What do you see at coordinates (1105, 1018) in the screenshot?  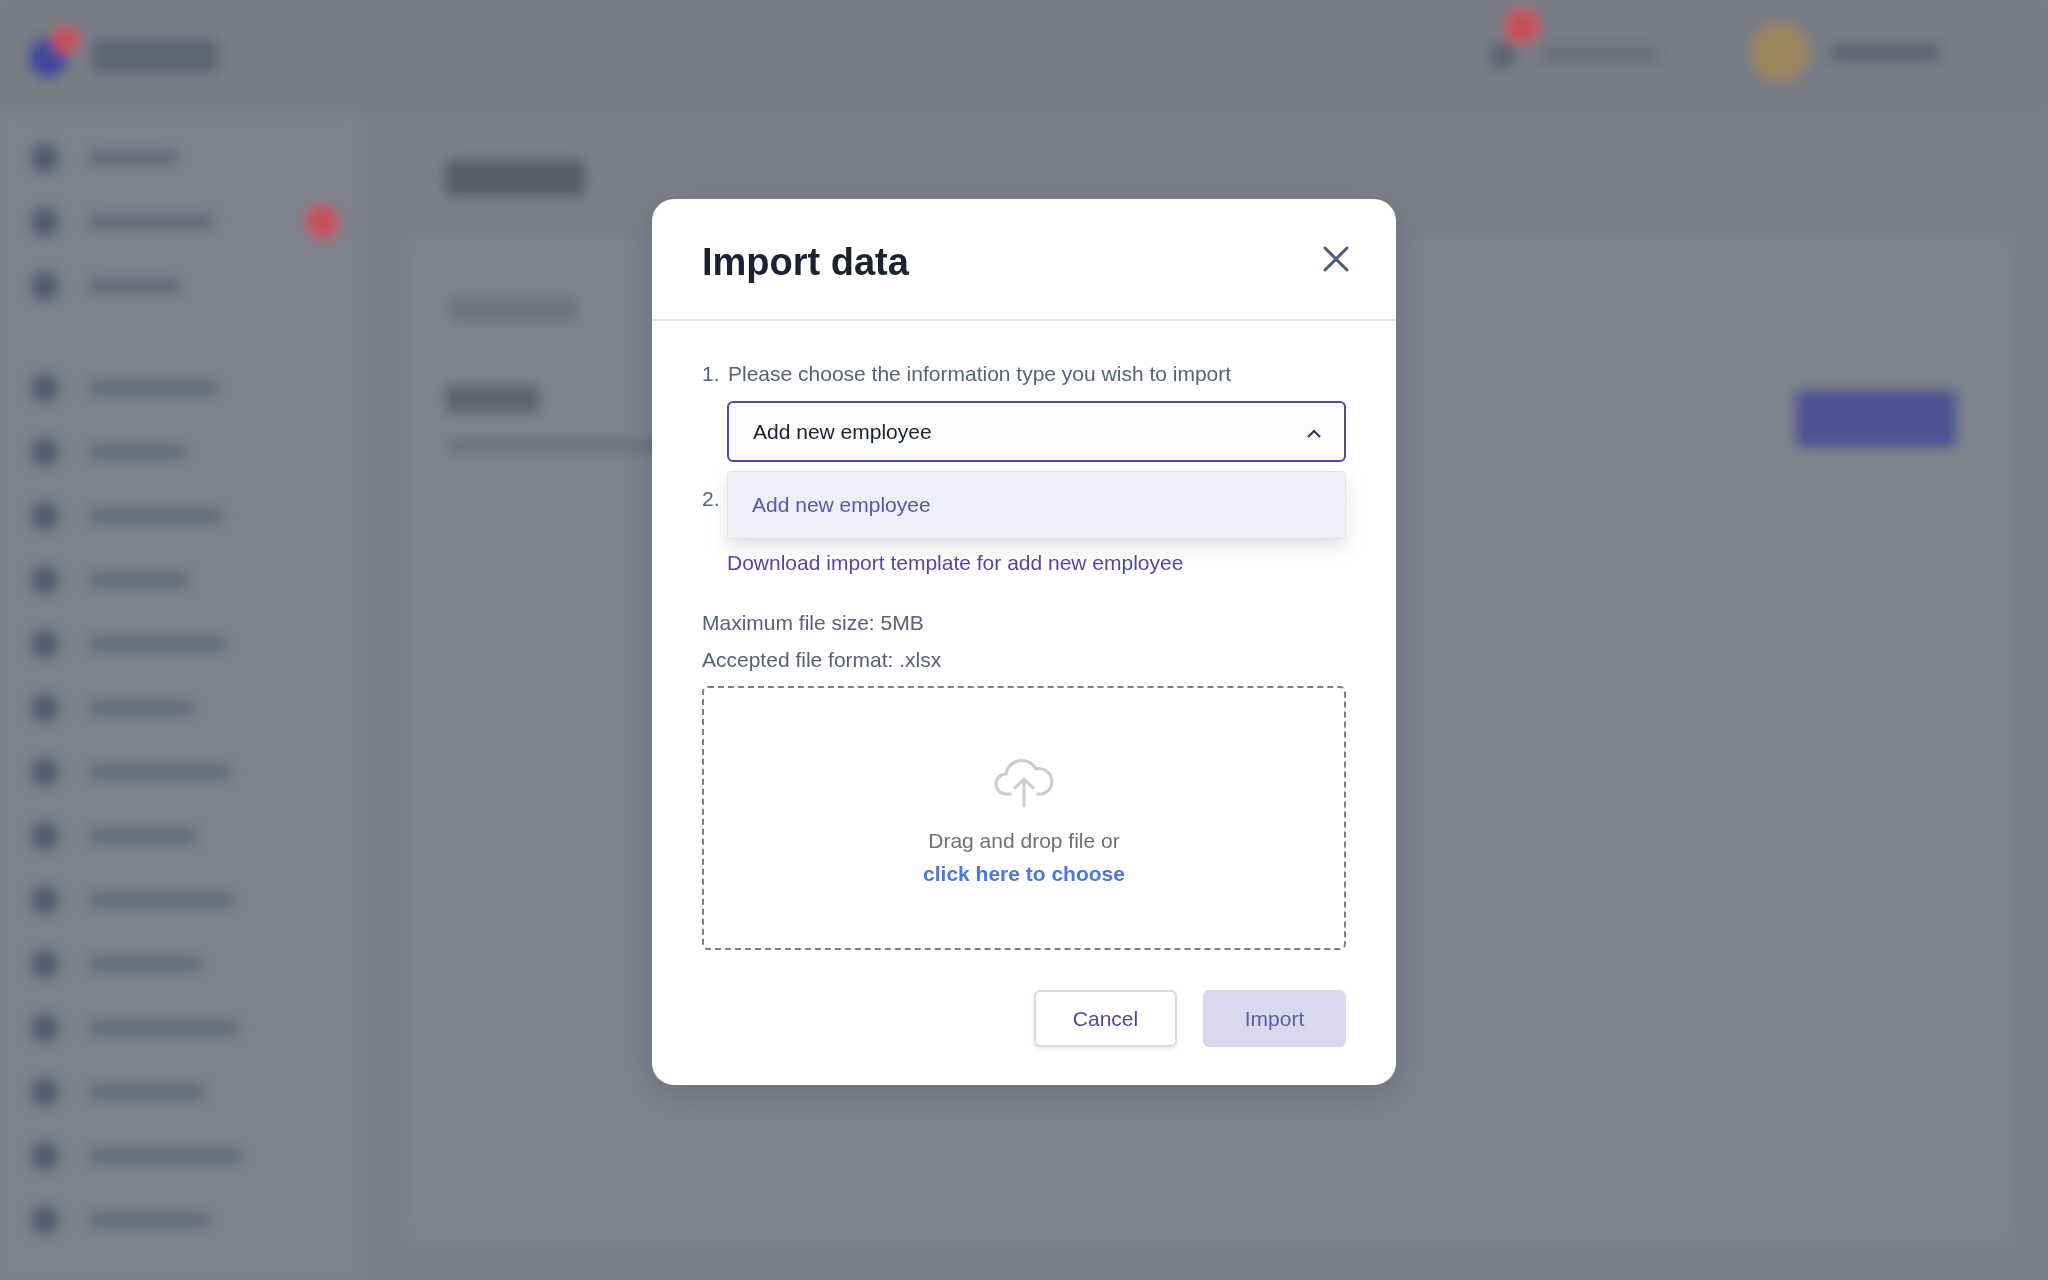 I see `cancel-button: Cancel` at bounding box center [1105, 1018].